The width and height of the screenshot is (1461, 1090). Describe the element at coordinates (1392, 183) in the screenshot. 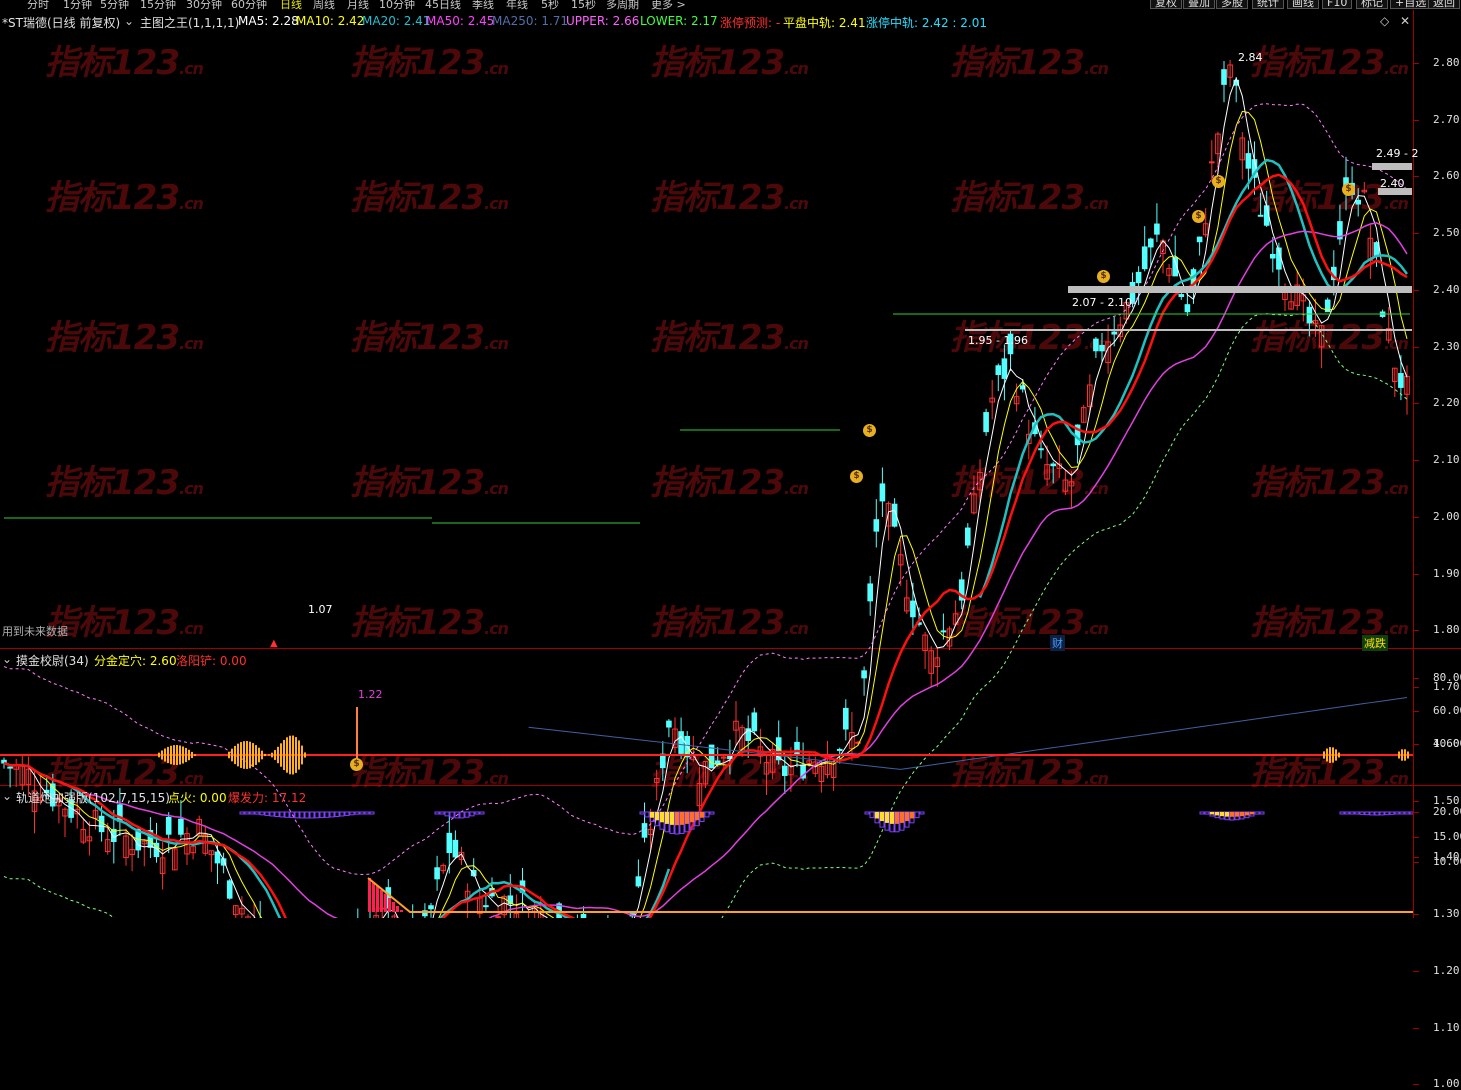

I see `band-label-2: 2.40` at that location.